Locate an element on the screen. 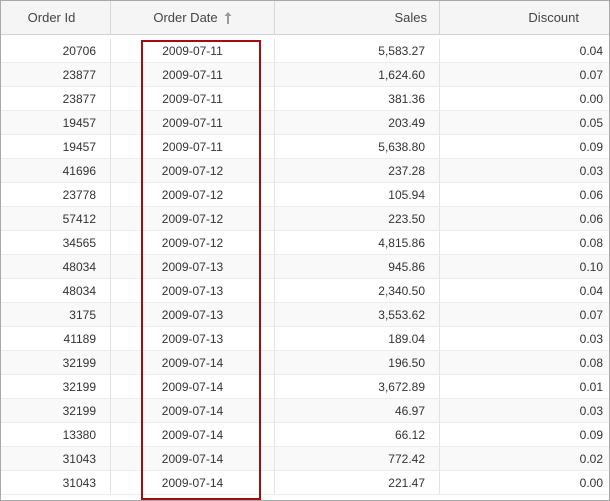  cell-order-id: 48034 is located at coordinates (56, 290).